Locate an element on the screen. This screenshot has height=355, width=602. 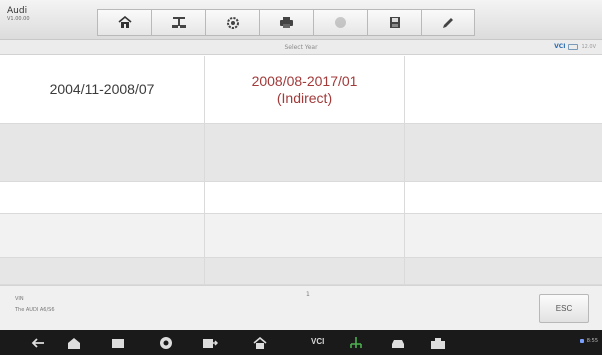
edit-icon is located at coordinates (448, 22).